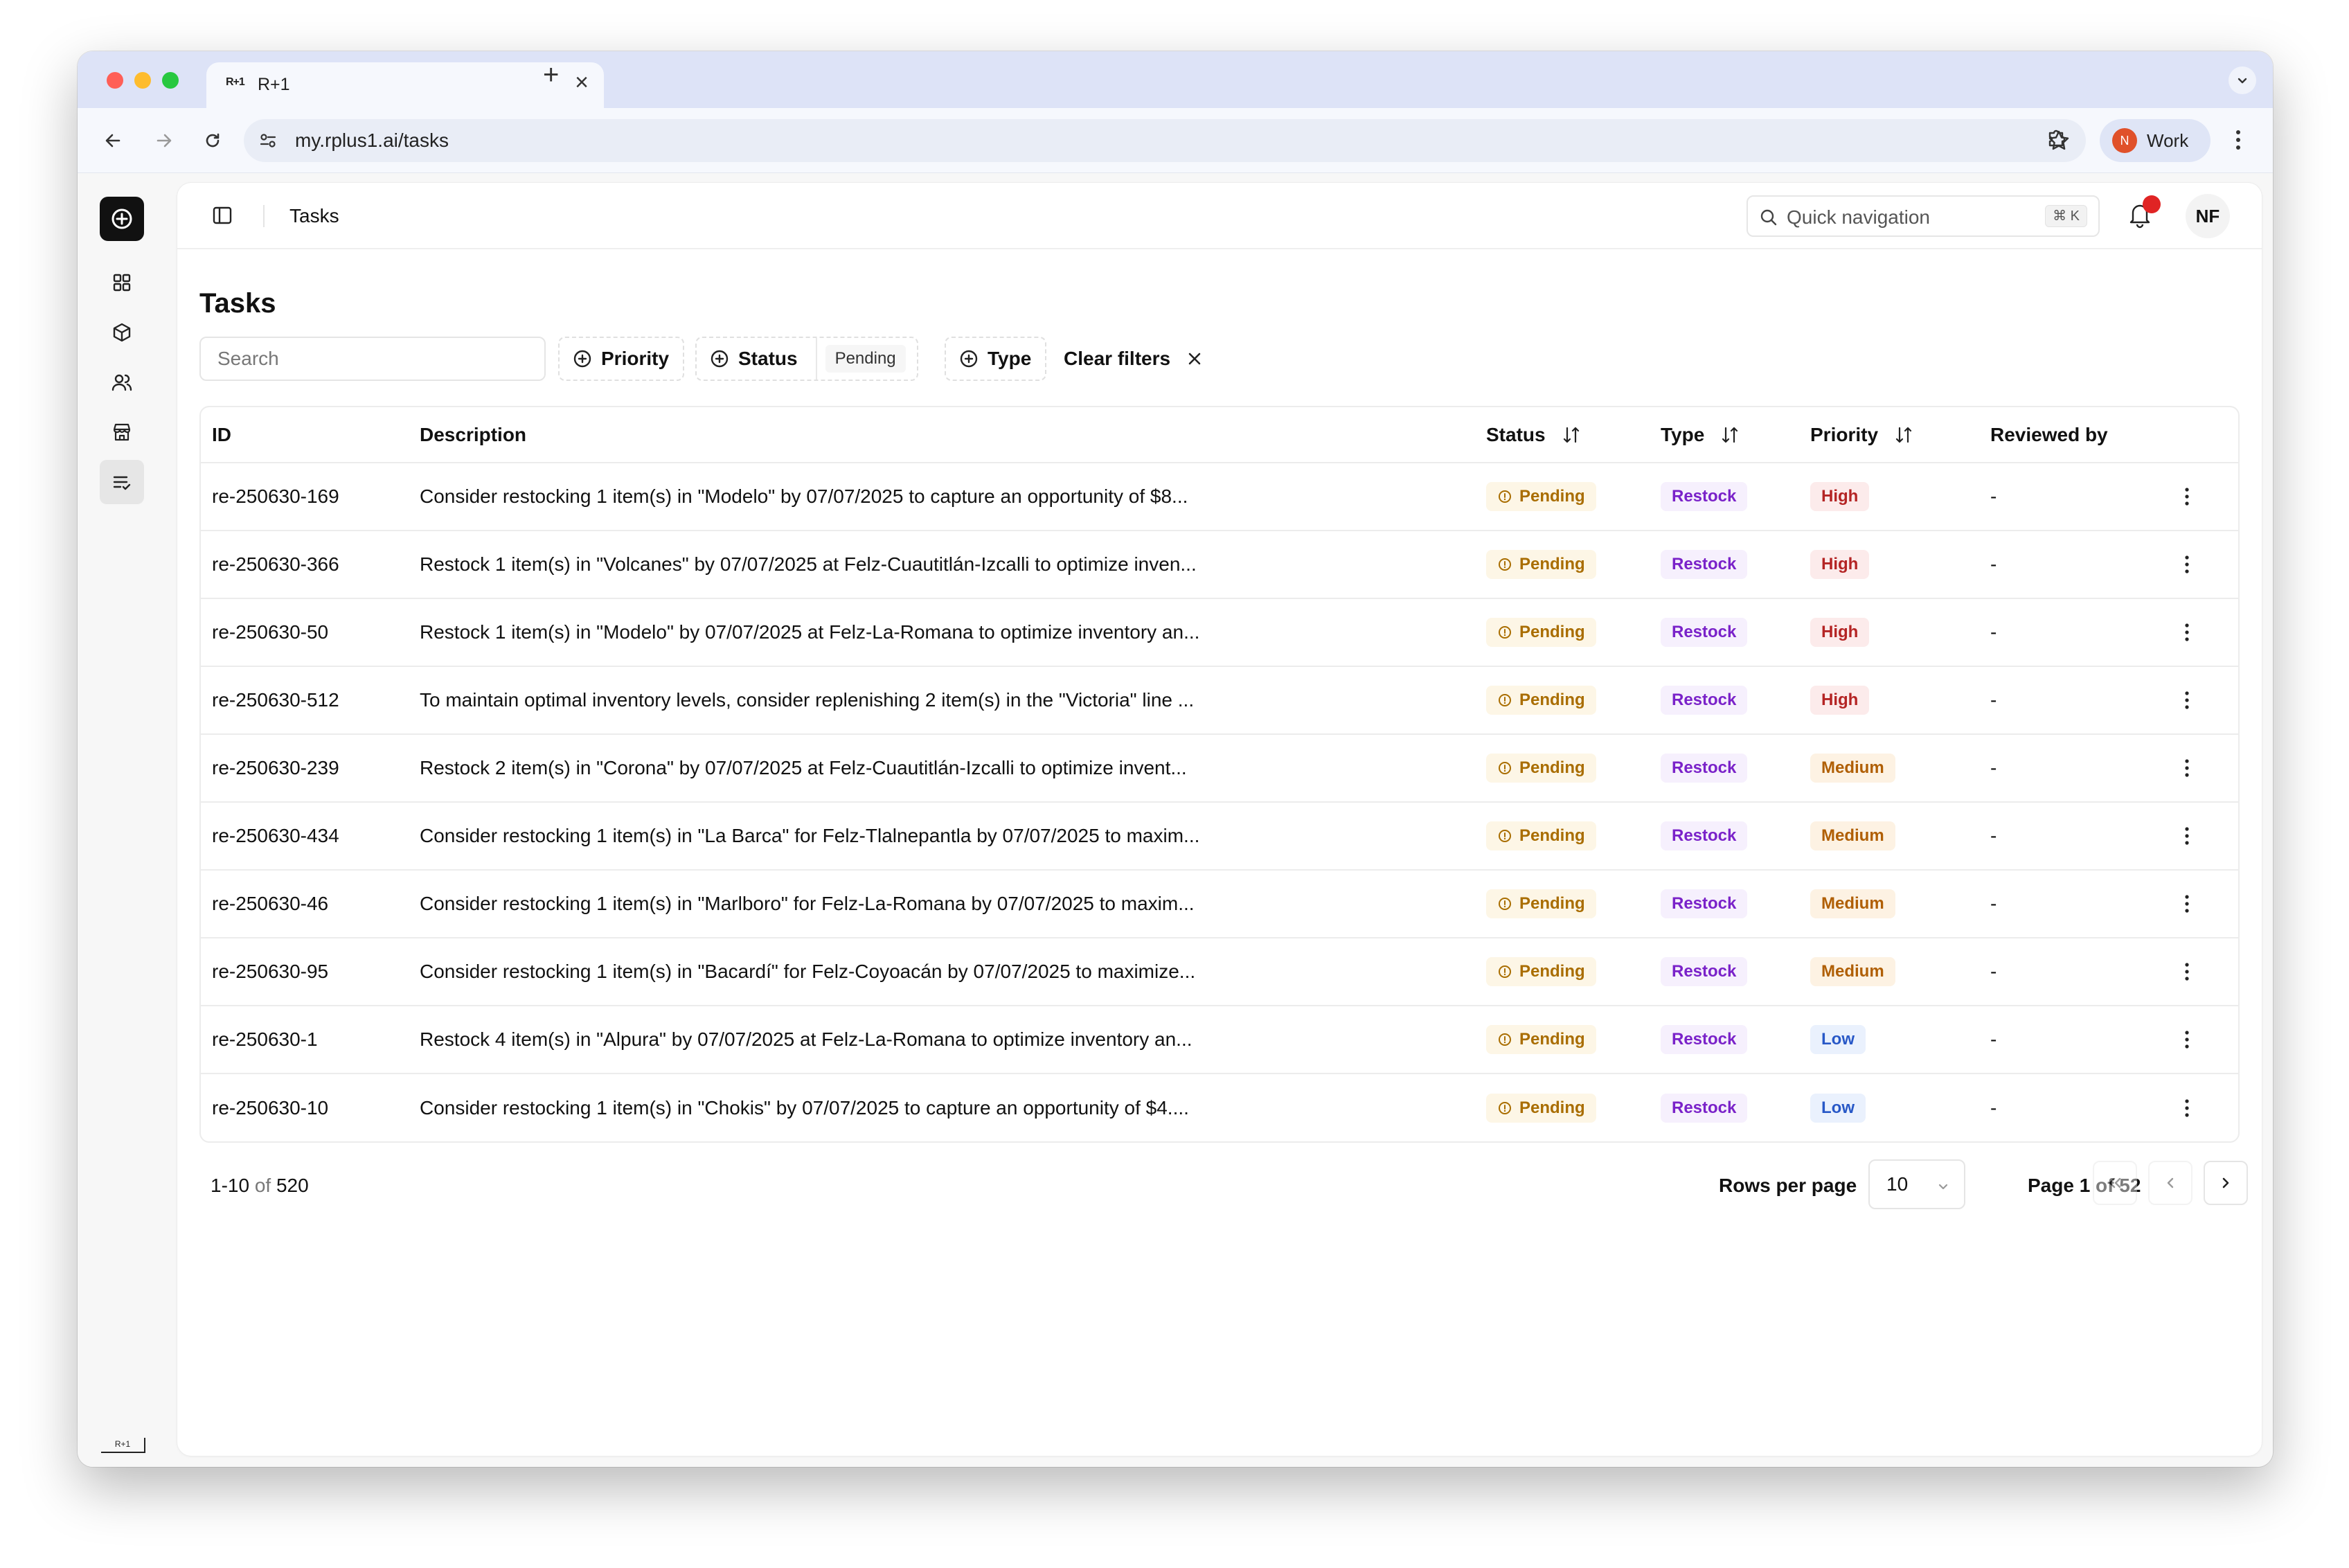  I want to click on priority-filter-button: Priority, so click(621, 359).